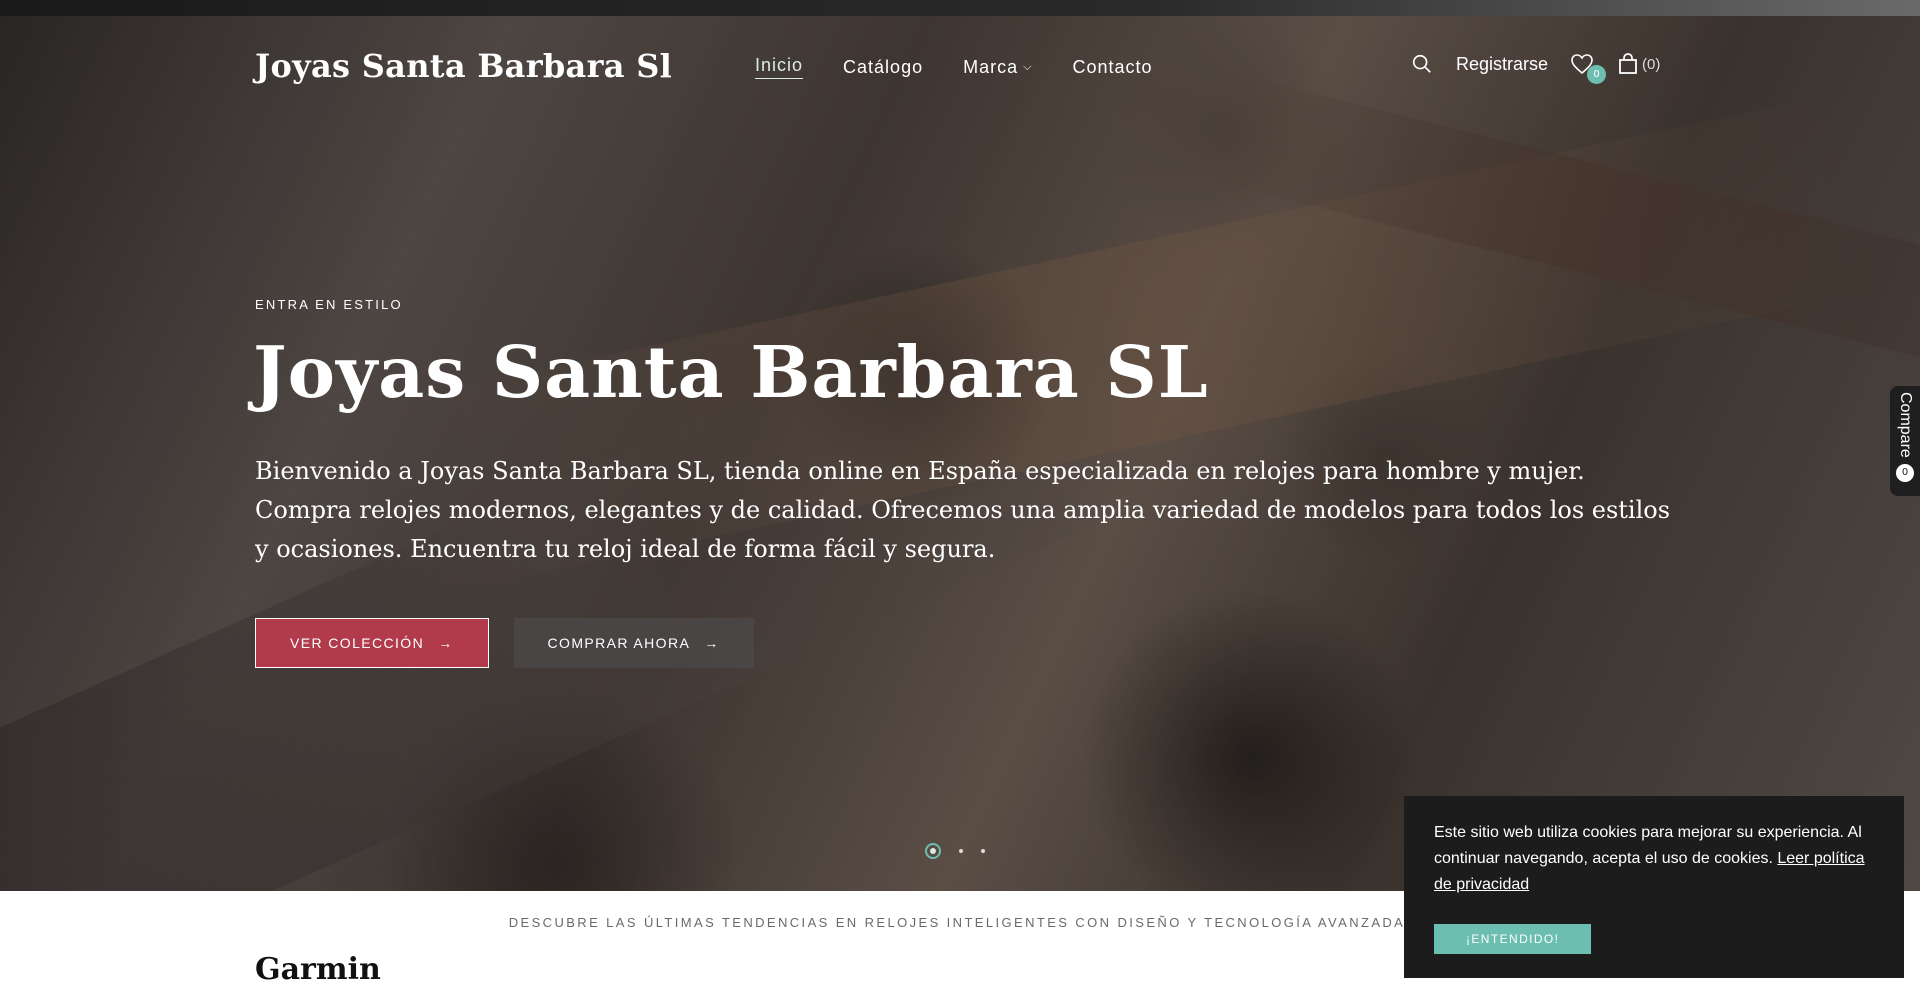  I want to click on wishlist-button: 0, so click(1588, 68).